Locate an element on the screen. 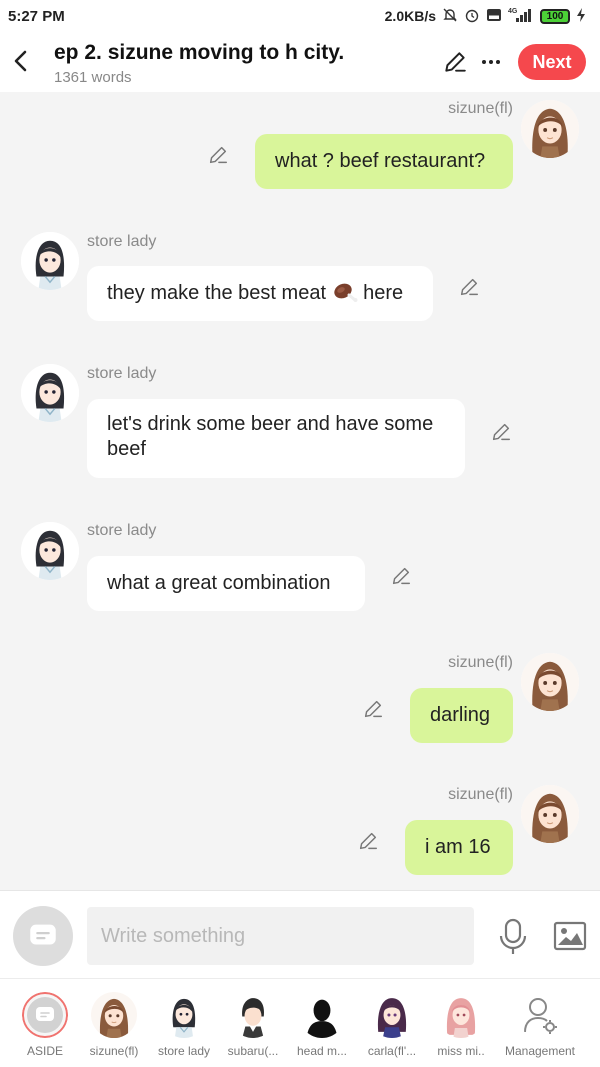  character-miss: miss mi.. is located at coordinates (461, 1025).